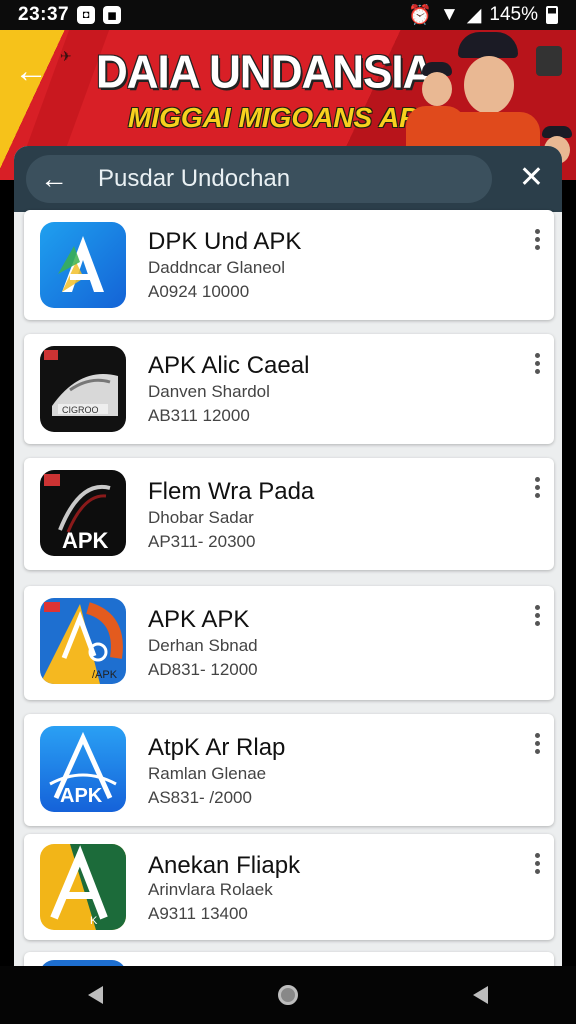  Describe the element at coordinates (229, 365) in the screenshot. I see `app-name: APK Alic Caeal` at that location.